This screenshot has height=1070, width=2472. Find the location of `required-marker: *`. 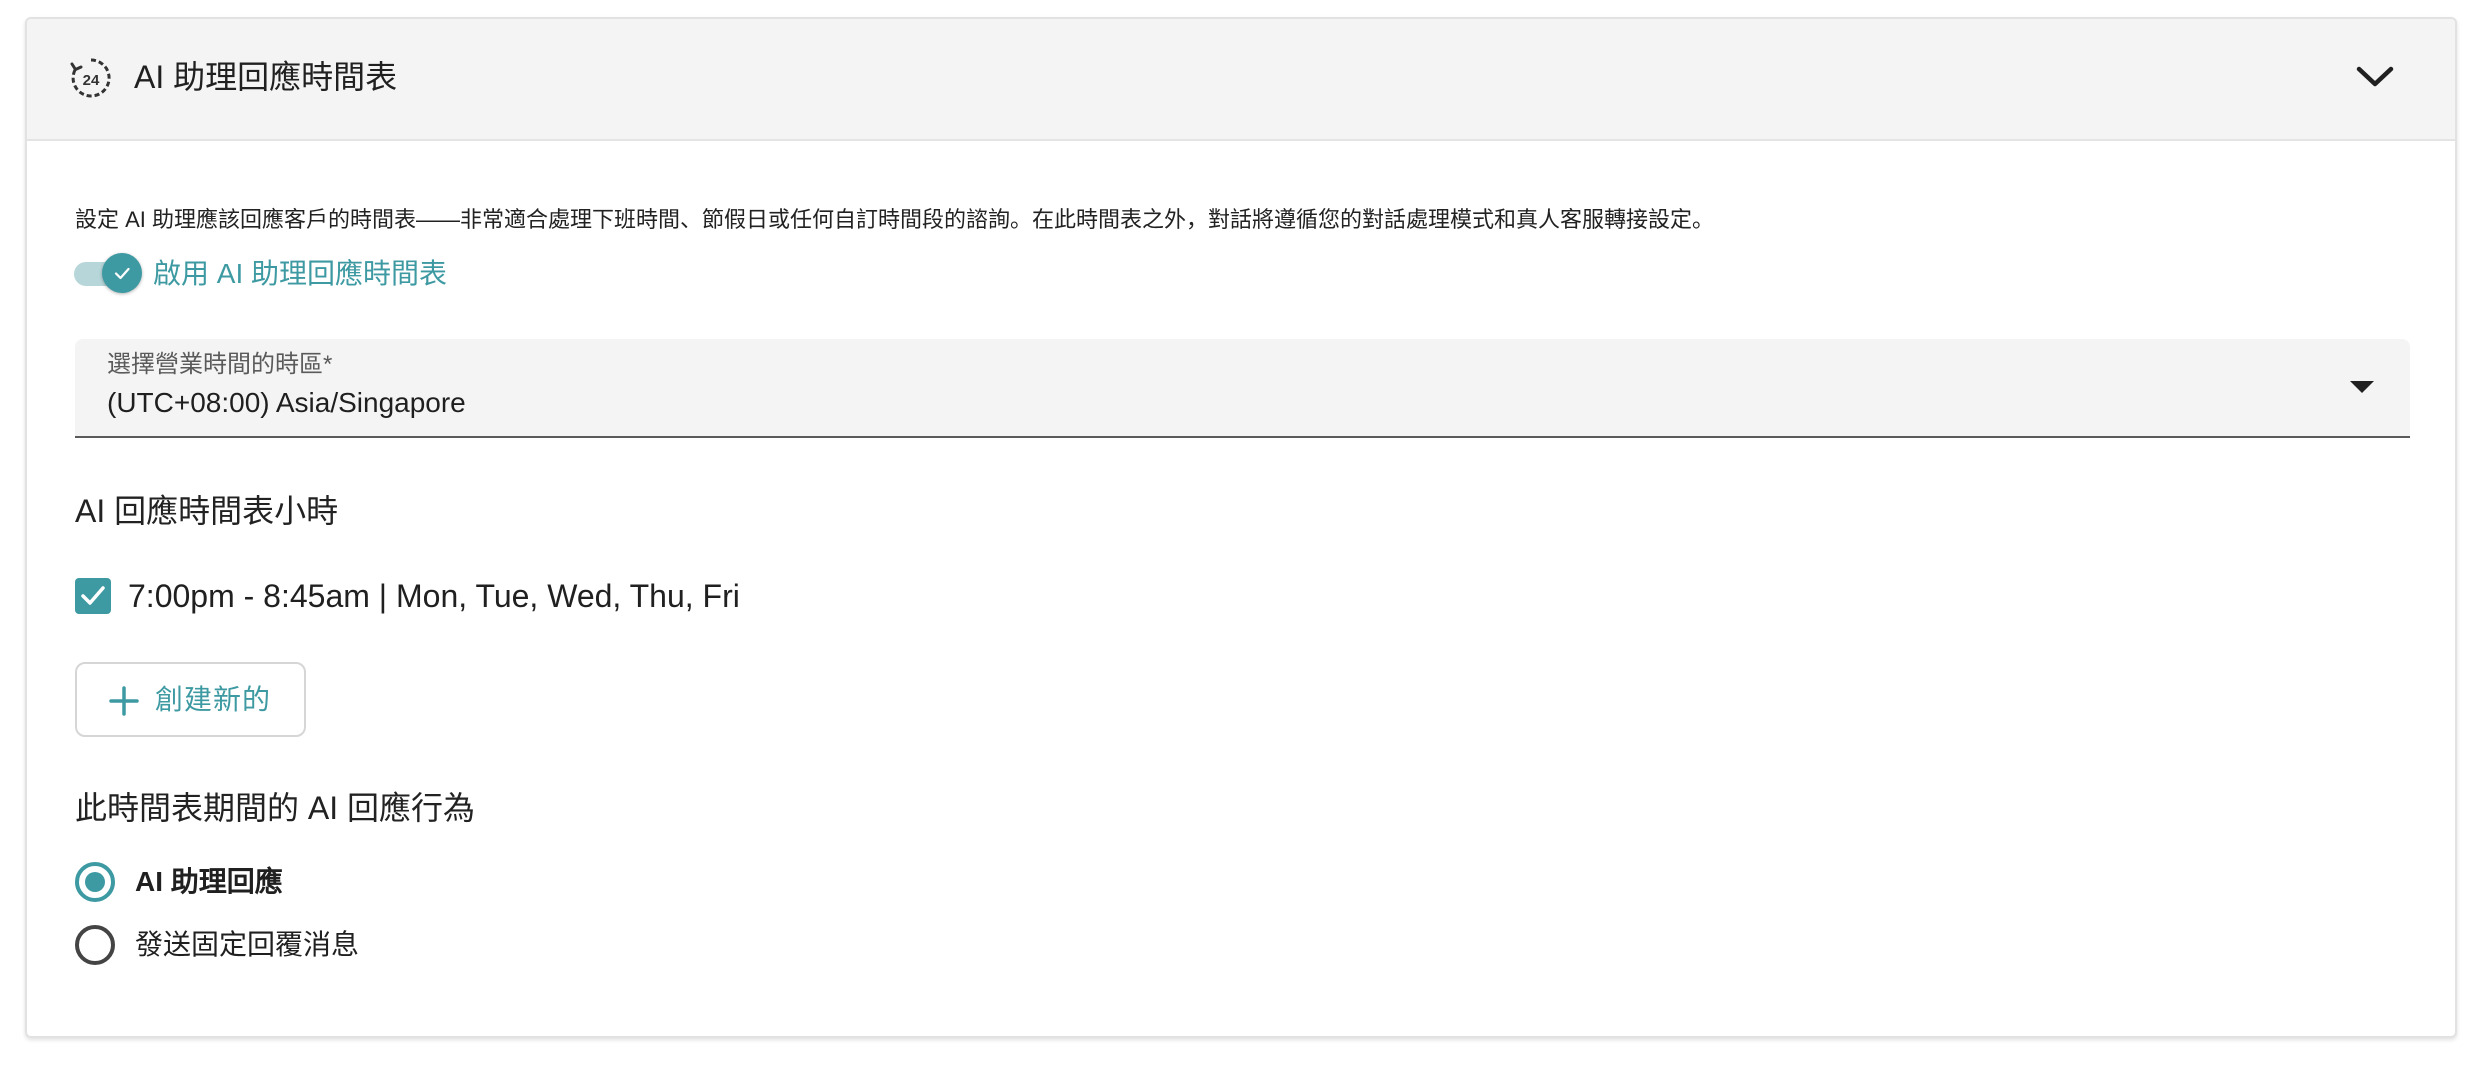

required-marker: * is located at coordinates (328, 364).